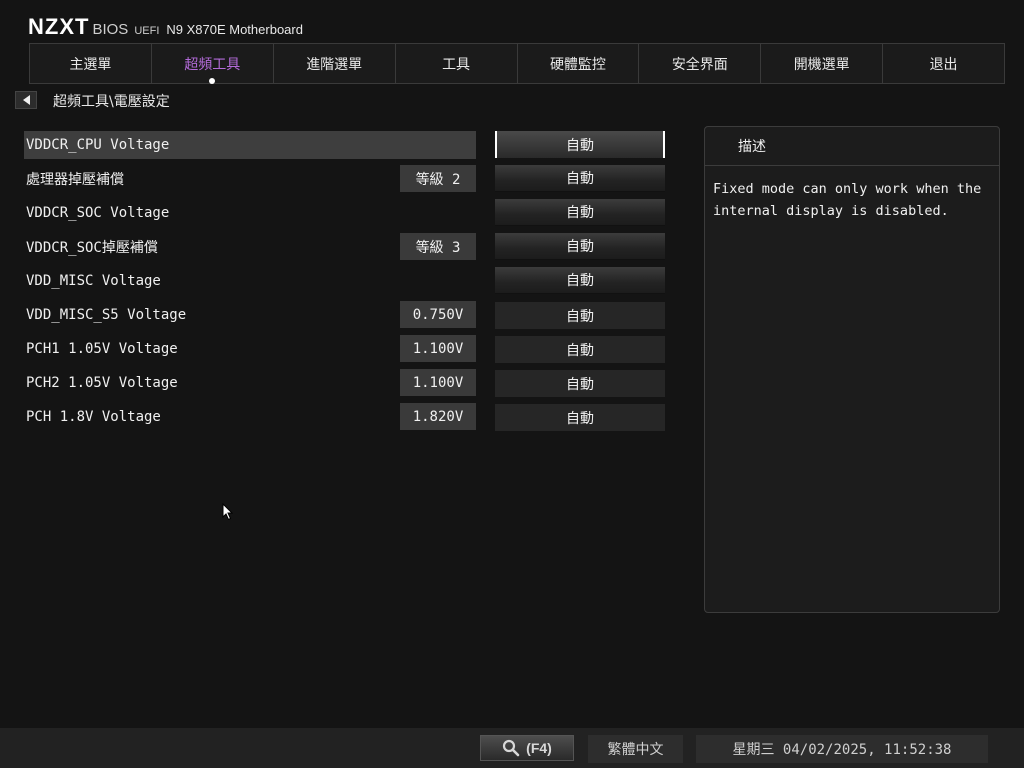  I want to click on mode-button-vddcr-soc: 自動, so click(580, 212).